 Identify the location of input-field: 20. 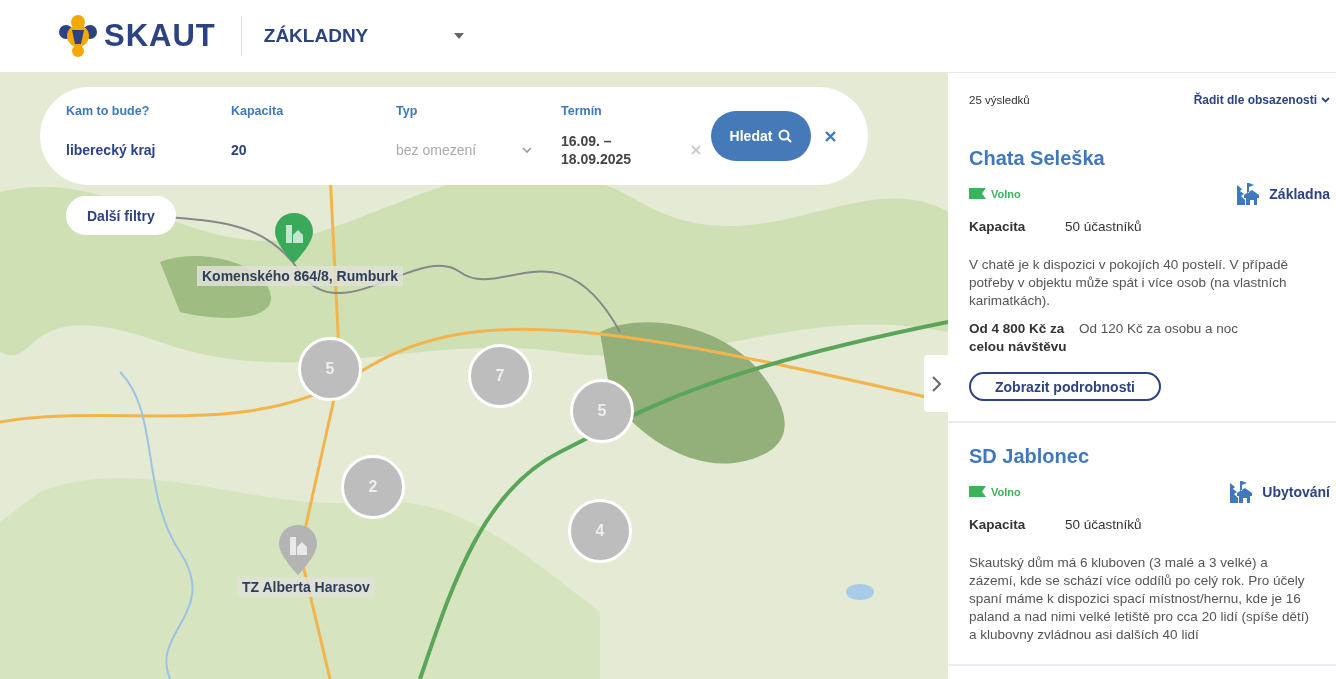
(306, 150).